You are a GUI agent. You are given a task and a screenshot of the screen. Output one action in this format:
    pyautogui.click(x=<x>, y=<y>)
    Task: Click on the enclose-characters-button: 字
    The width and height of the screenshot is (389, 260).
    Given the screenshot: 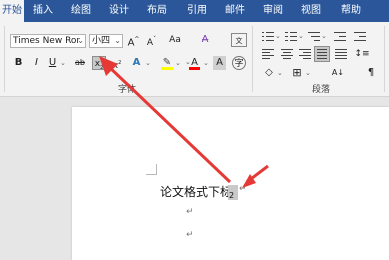 What is the action you would take?
    pyautogui.click(x=239, y=63)
    